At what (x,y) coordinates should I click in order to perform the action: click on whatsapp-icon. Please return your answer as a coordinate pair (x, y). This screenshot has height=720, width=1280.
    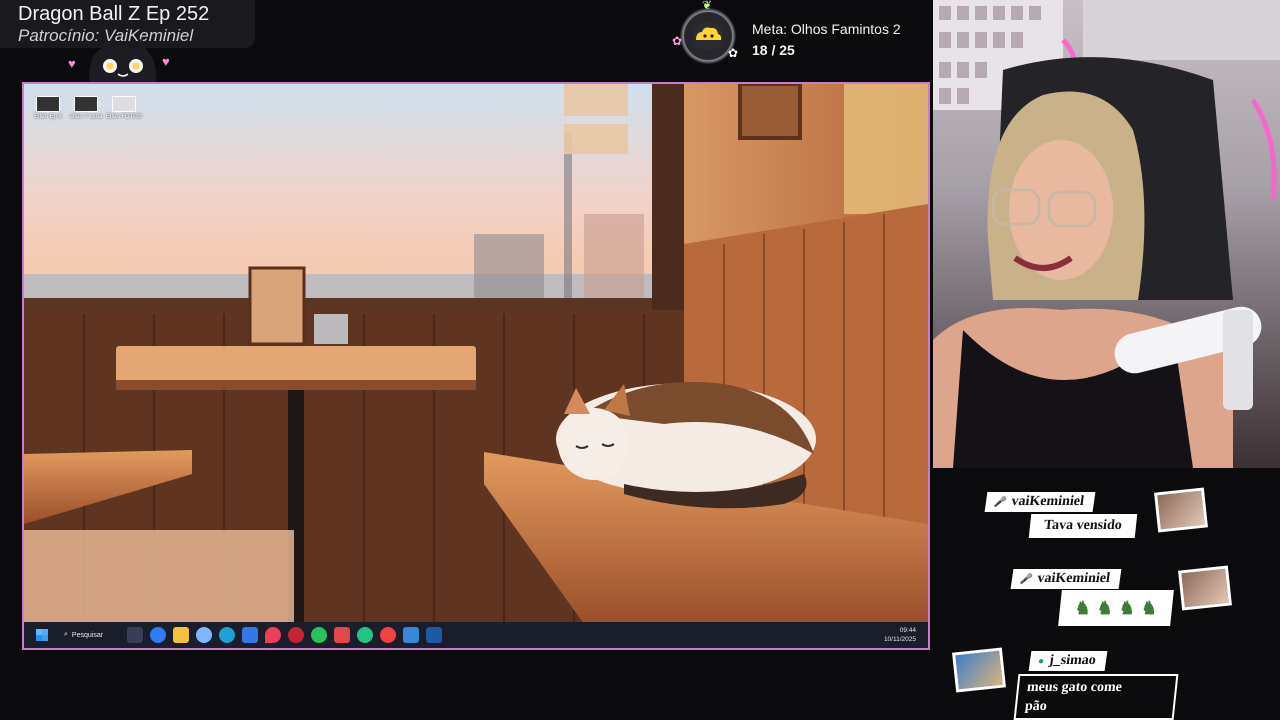
    Looking at the image, I should click on (319, 635).